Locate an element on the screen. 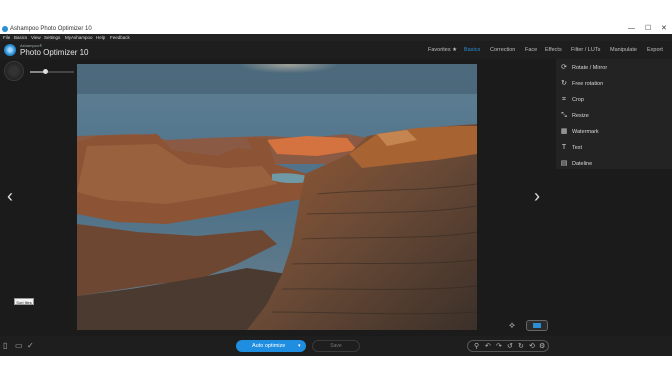  auto-optimize-button: Auto optimize ▾ is located at coordinates (271, 346).